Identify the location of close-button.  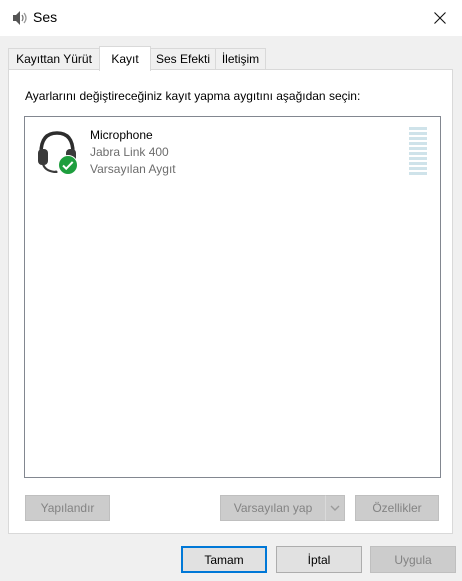
(440, 18).